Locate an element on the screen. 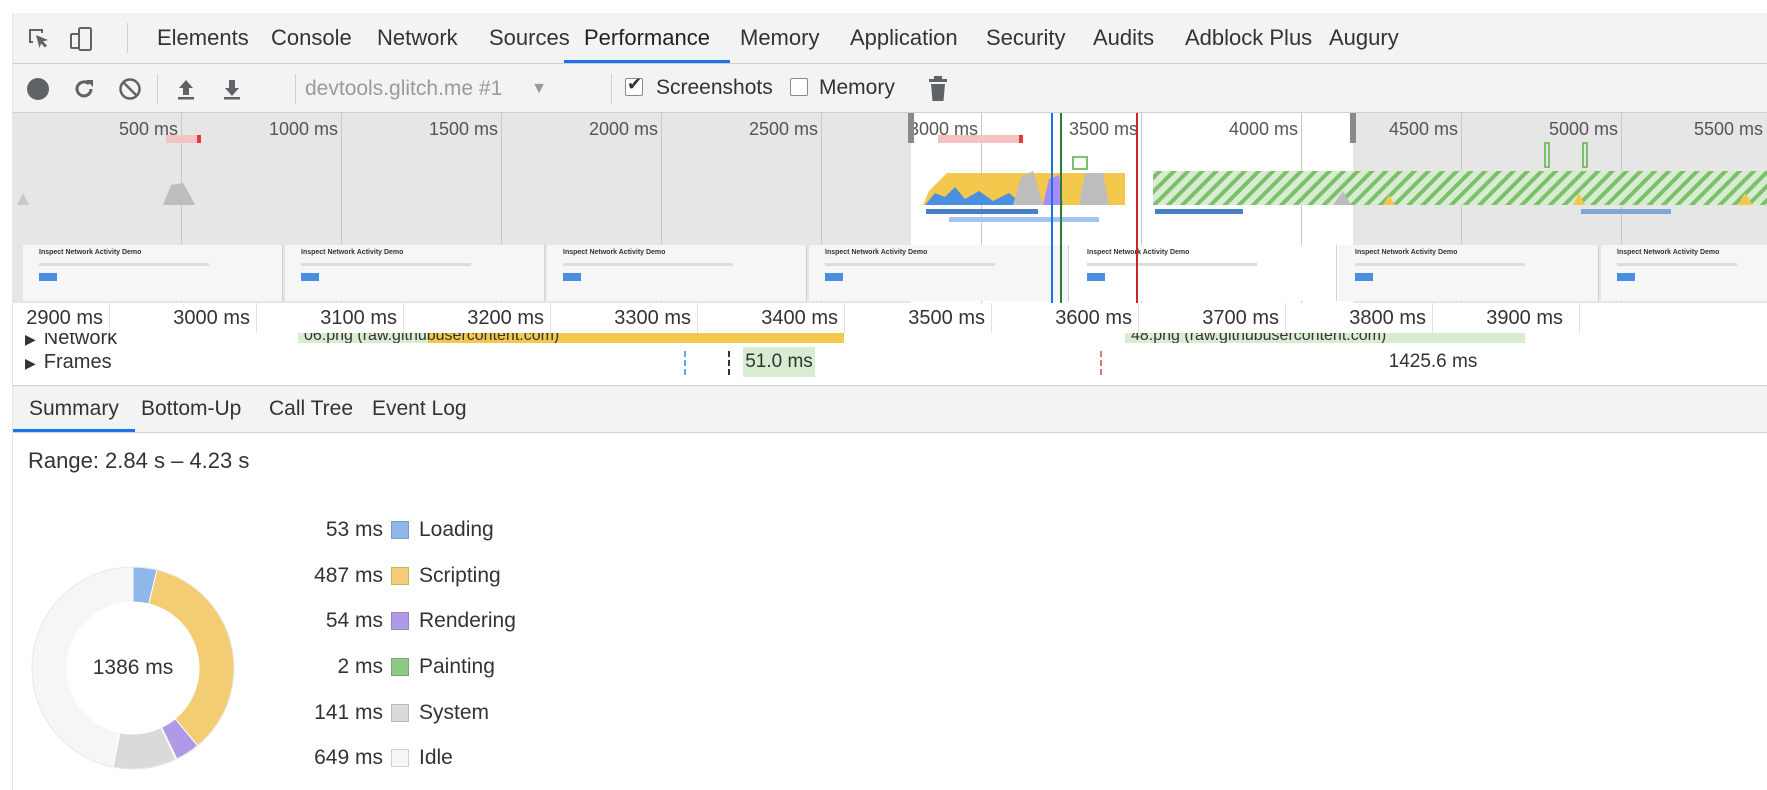 The width and height of the screenshot is (1767, 790). frame-duration-box: 1425.6 ms is located at coordinates (1433, 362).